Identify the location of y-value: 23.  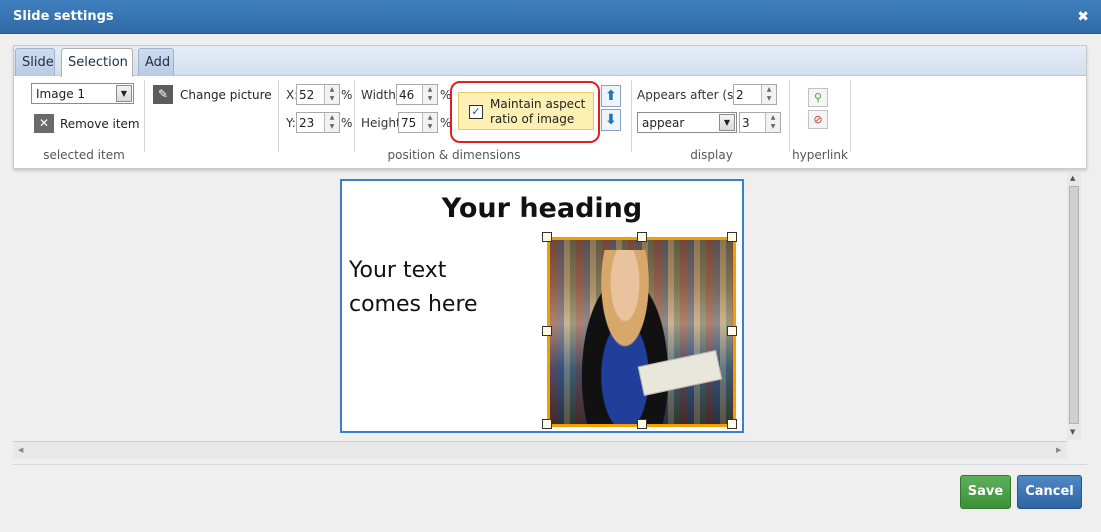
(307, 123).